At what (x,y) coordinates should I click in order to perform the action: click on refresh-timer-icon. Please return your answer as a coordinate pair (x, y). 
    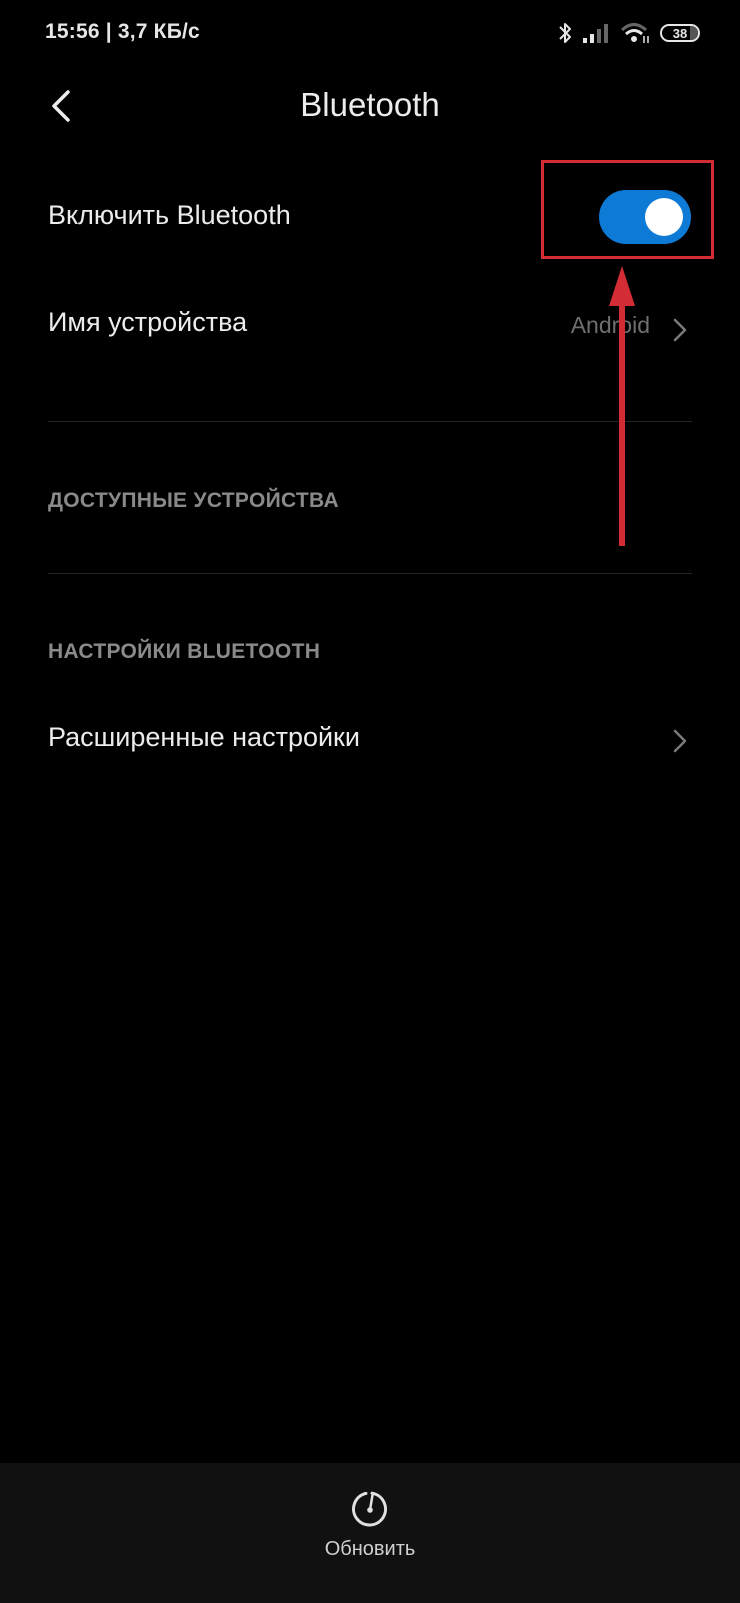
    Looking at the image, I should click on (370, 1509).